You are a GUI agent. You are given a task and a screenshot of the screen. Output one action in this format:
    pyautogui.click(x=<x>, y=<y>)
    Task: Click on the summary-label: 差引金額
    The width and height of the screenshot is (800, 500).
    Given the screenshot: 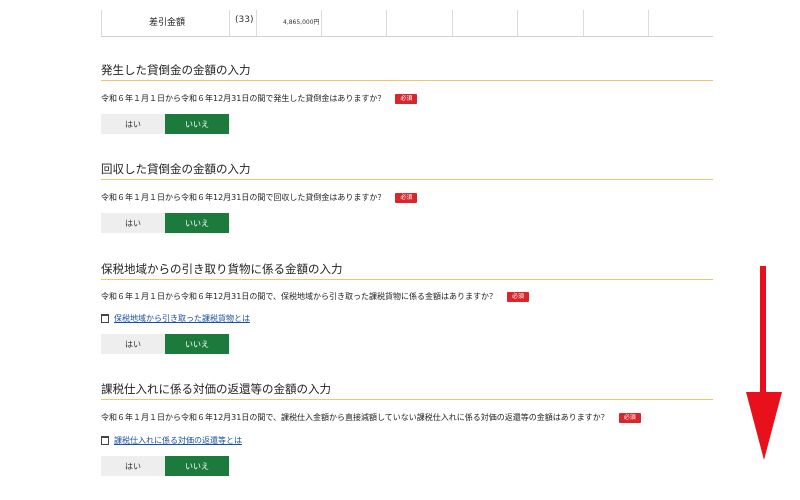 What is the action you would take?
    pyautogui.click(x=167, y=23)
    